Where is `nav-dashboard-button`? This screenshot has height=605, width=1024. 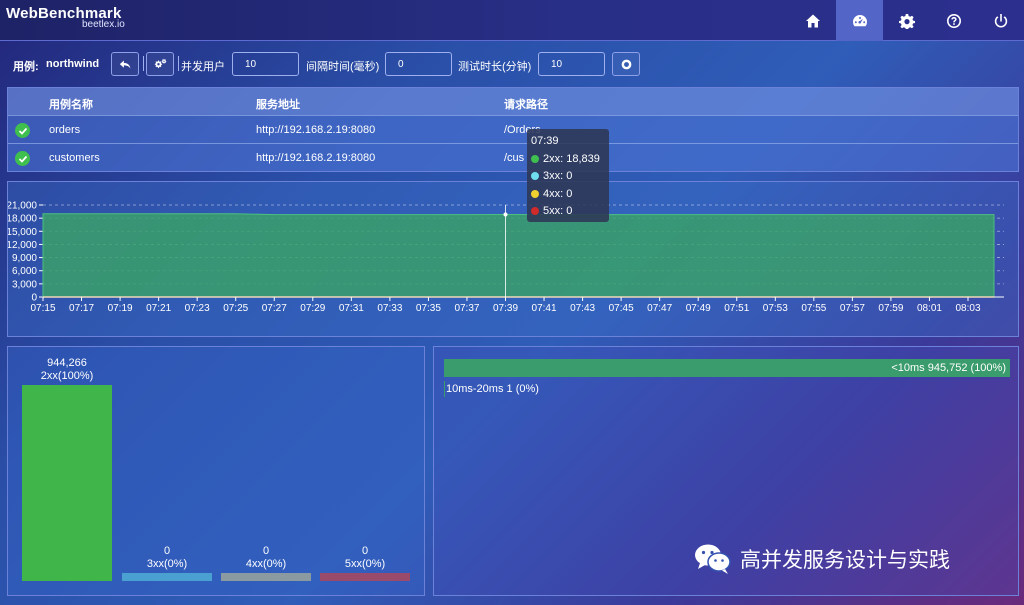
nav-dashboard-button is located at coordinates (859, 20).